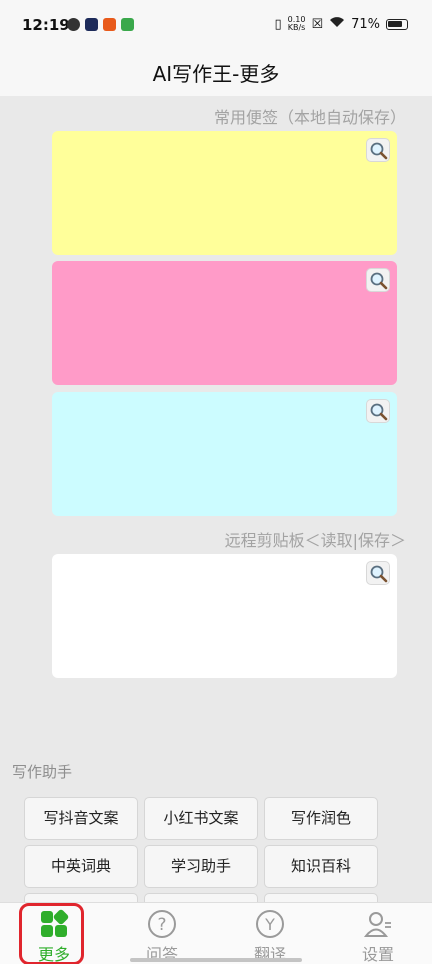  What do you see at coordinates (81, 818) in the screenshot?
I see `button-douyin-copy: 写抖音文案` at bounding box center [81, 818].